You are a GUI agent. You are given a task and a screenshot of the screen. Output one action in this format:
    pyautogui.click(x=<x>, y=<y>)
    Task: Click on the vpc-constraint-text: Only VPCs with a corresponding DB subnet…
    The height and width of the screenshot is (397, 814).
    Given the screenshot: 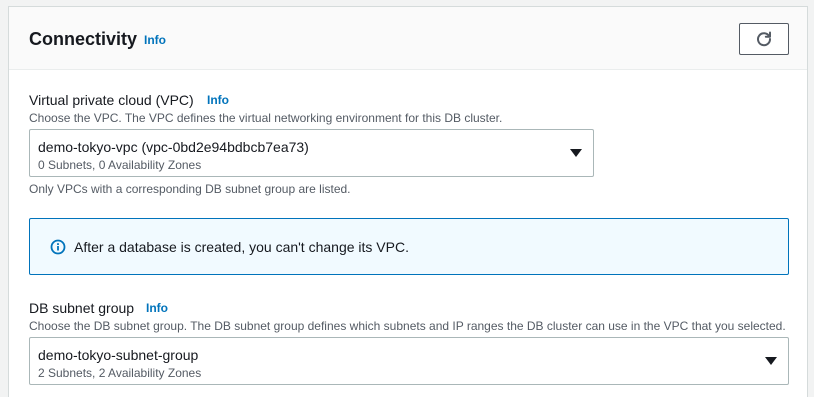 What is the action you would take?
    pyautogui.click(x=190, y=189)
    